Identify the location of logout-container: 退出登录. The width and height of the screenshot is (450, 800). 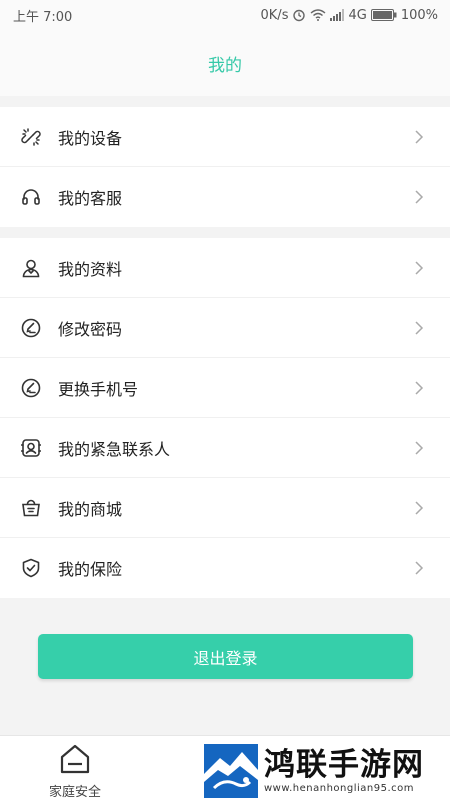
(225, 656).